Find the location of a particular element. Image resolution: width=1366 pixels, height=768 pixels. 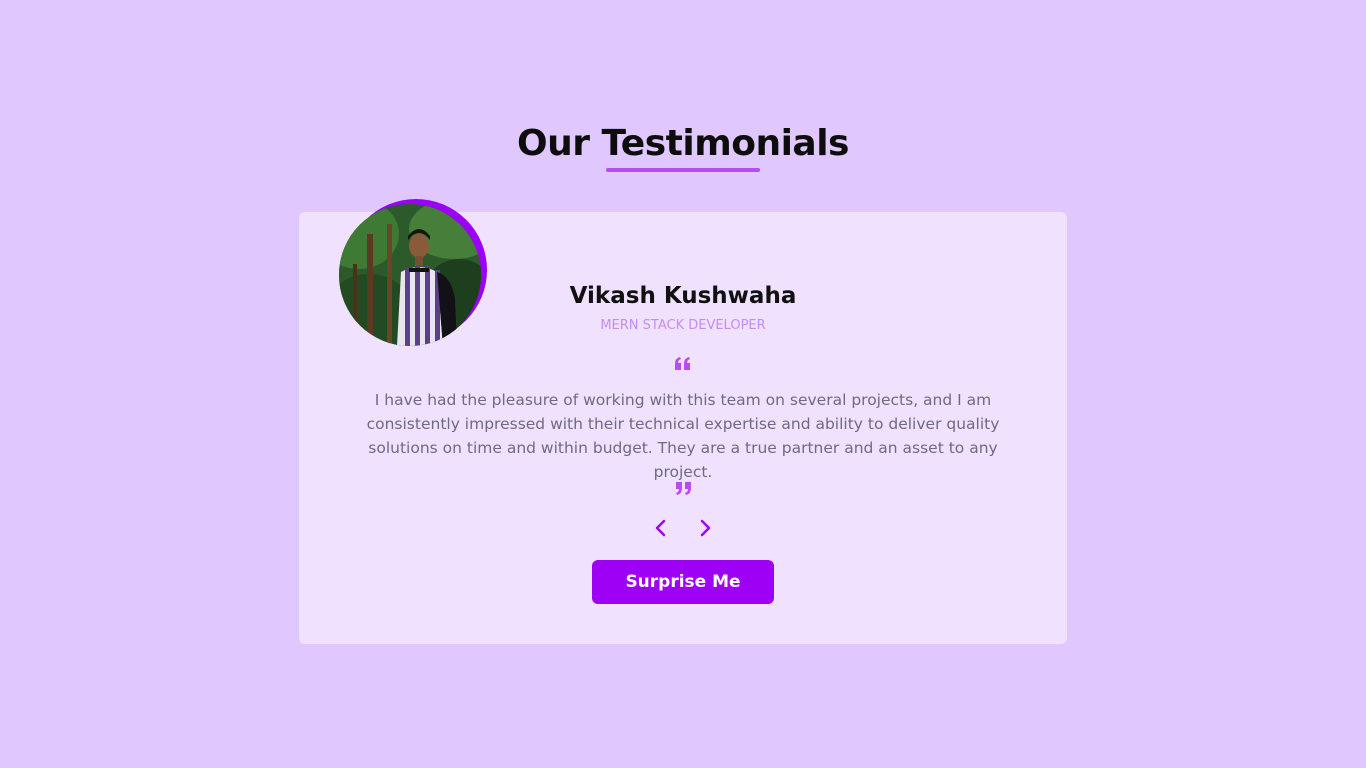

chevron-left-icon is located at coordinates (660, 528).